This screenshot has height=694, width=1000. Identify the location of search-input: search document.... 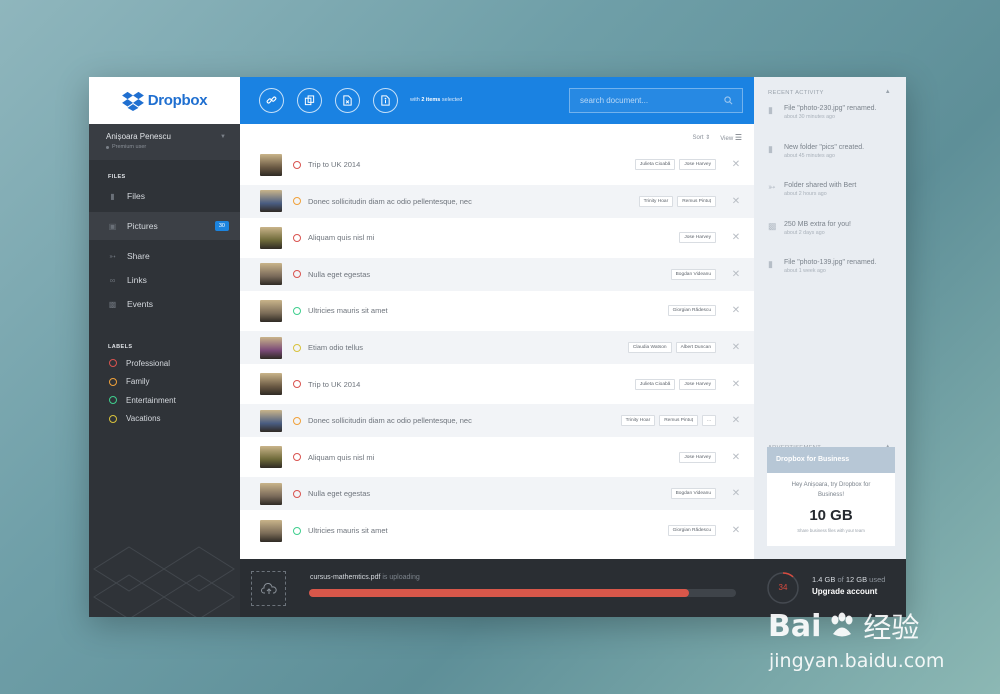
(656, 100).